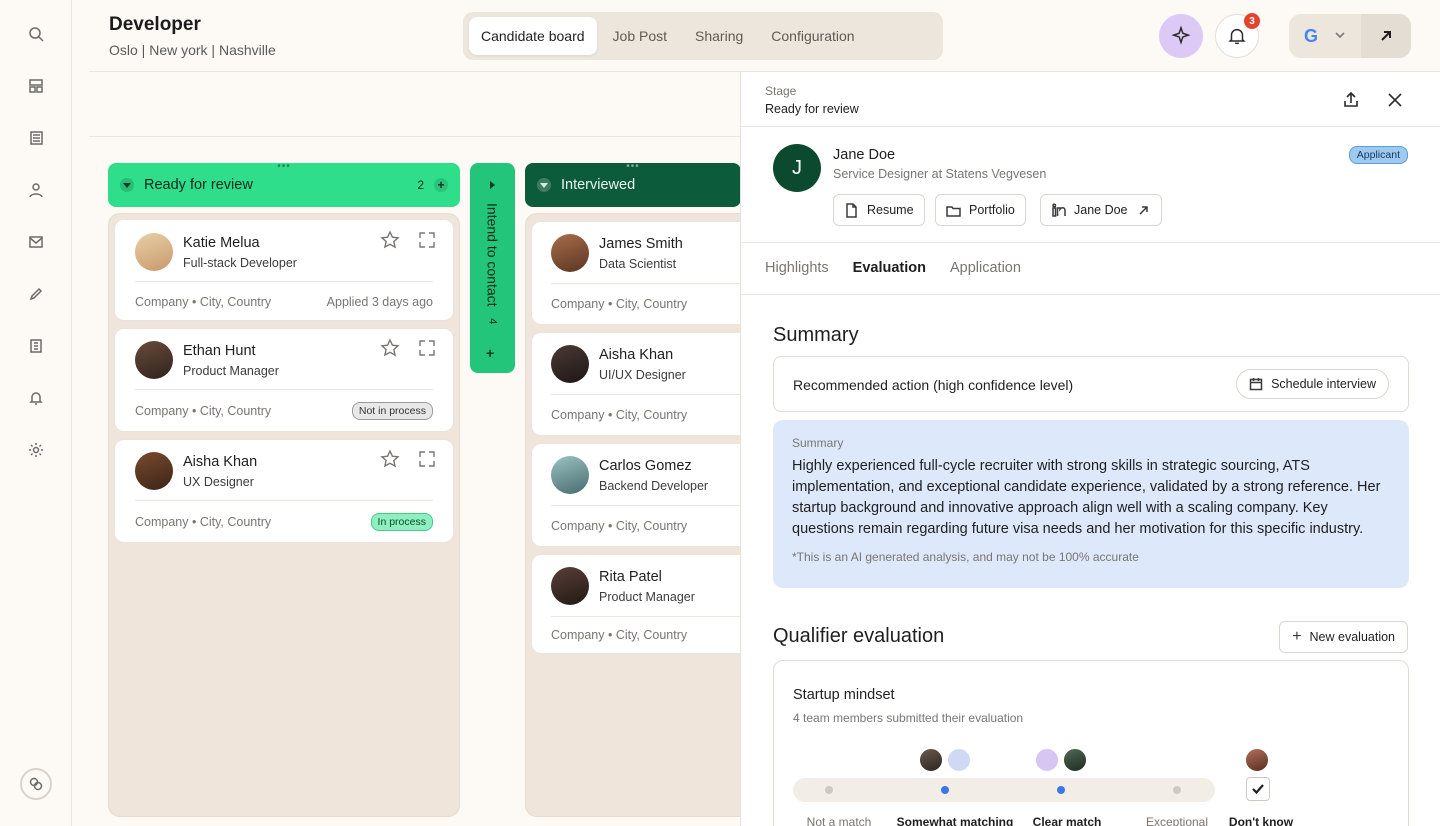  What do you see at coordinates (645, 466) in the screenshot?
I see `candidate-name: Carlos Gomez` at bounding box center [645, 466].